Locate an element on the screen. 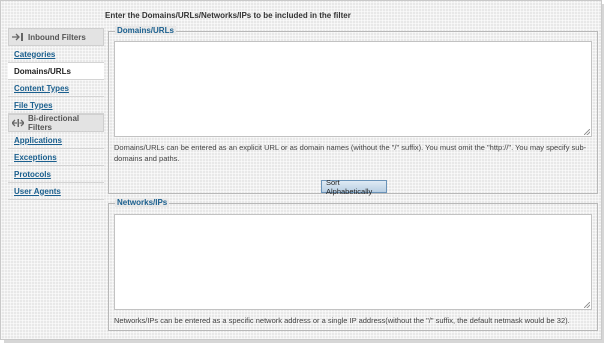  sidebar-section-bidirectional: Bi-directional Filters is located at coordinates (56, 123).